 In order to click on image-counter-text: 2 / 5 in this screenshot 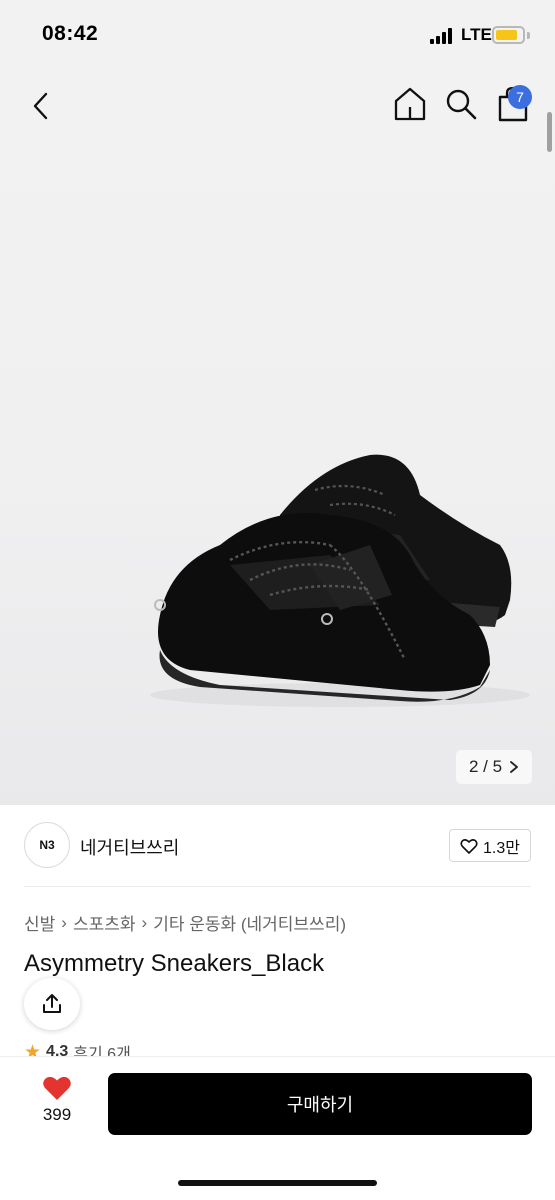, I will do `click(485, 766)`.